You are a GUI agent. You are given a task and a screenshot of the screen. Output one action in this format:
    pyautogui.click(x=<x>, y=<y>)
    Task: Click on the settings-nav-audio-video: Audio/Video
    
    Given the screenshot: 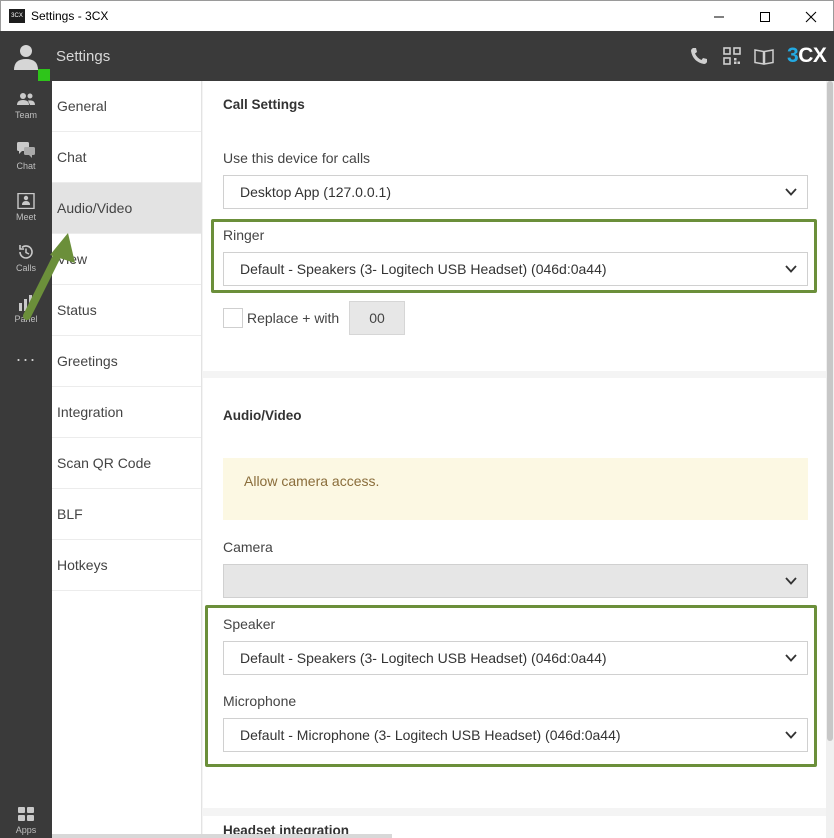 What is the action you would take?
    pyautogui.click(x=126, y=208)
    